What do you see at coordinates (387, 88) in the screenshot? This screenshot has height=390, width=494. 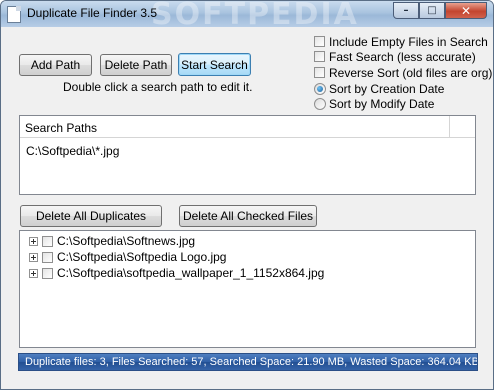 I see `sort-creation-label: Sort by Creation Date` at bounding box center [387, 88].